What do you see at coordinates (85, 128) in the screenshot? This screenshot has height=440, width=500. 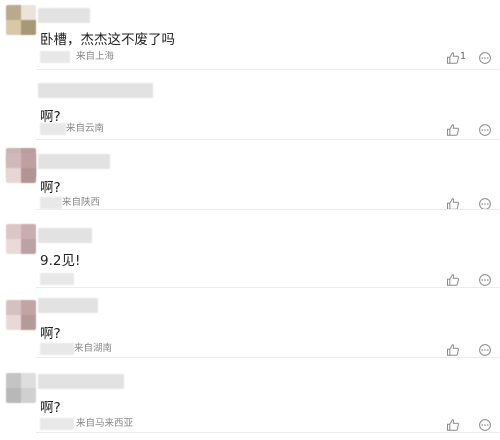 I see `location-label: 来自云南` at bounding box center [85, 128].